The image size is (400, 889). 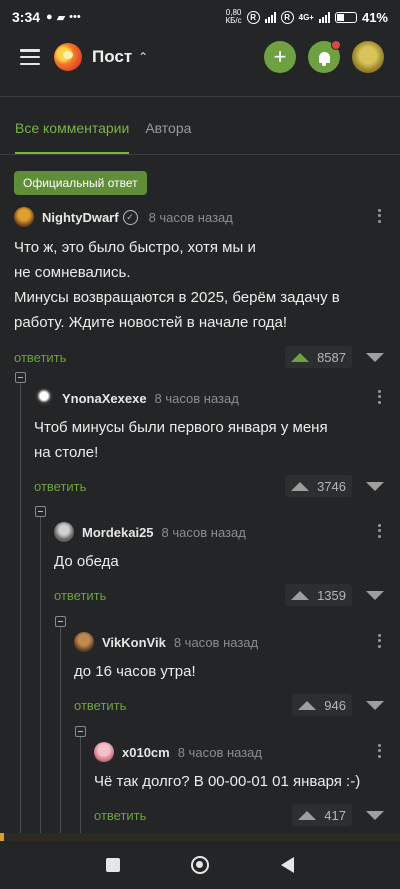 I want to click on comment-author: x010cm, so click(x=146, y=752).